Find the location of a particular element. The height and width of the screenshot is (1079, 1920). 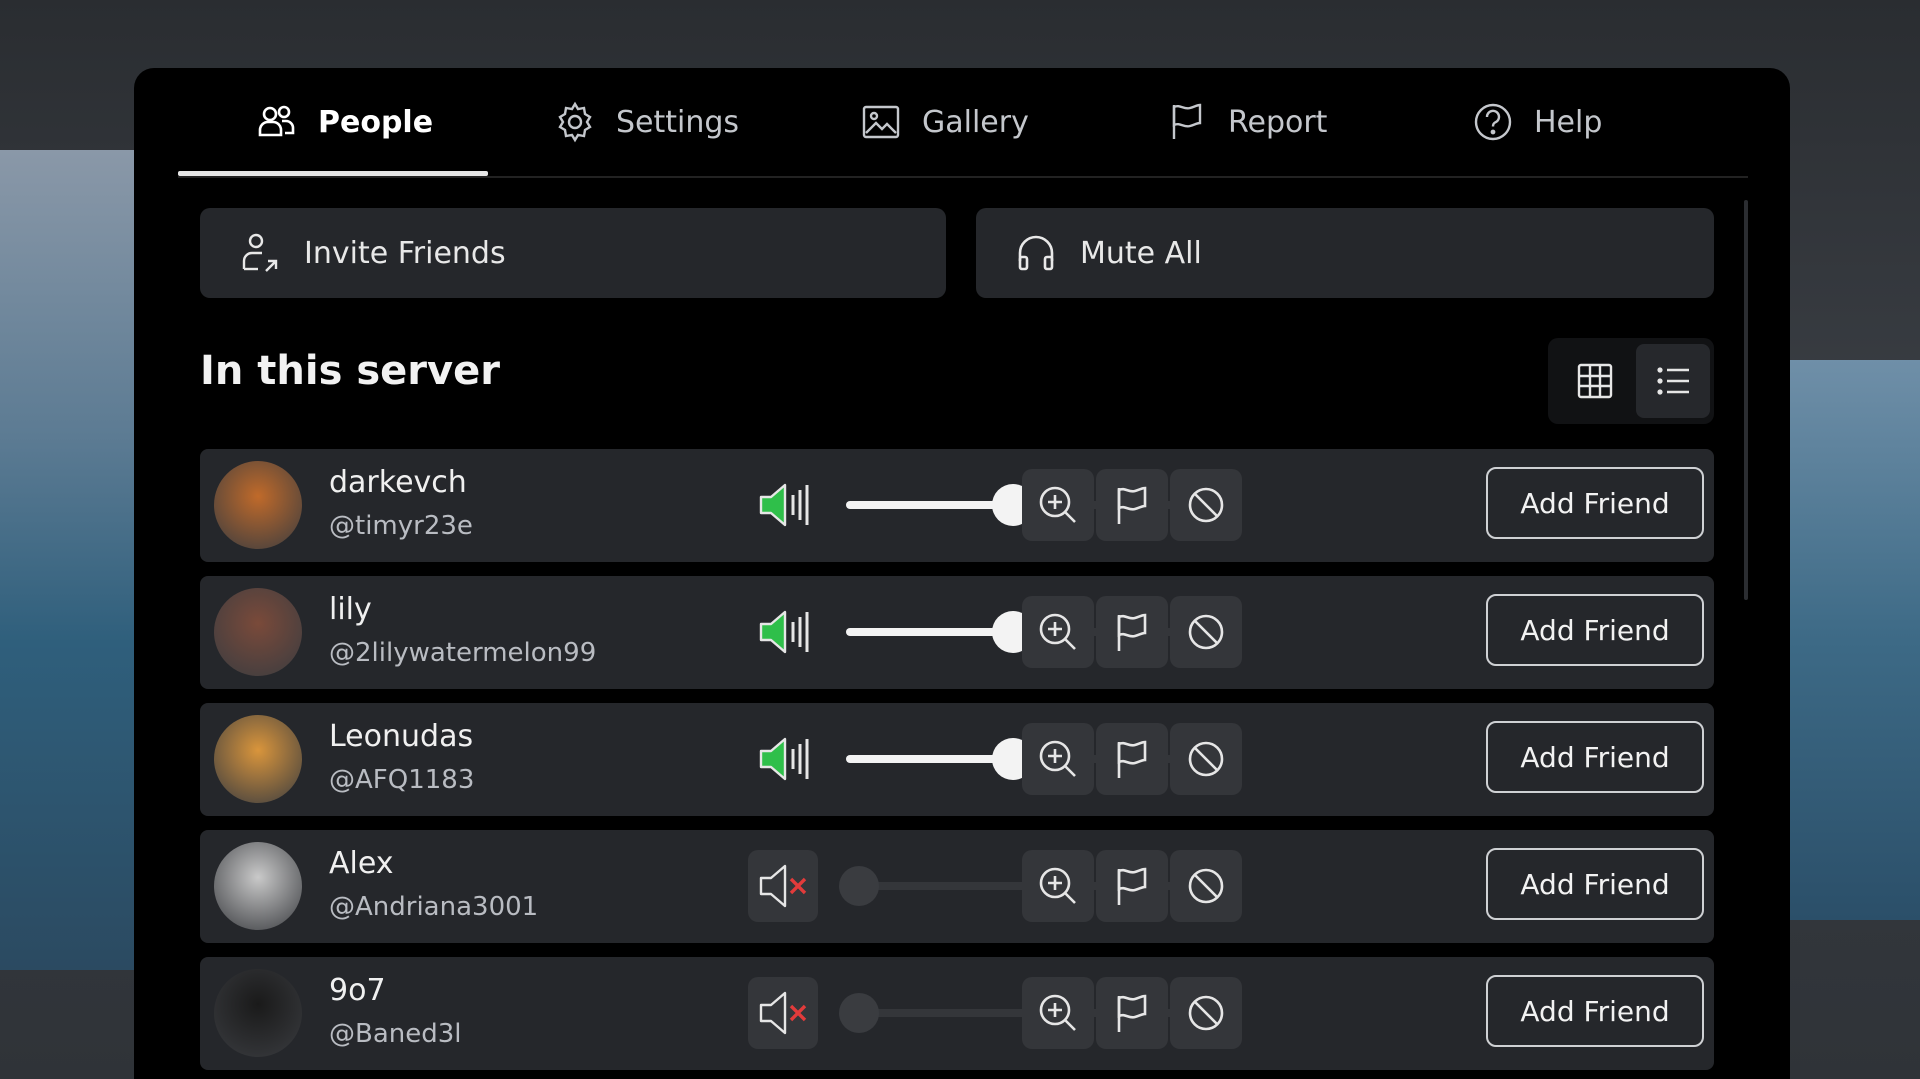

player-name: lily is located at coordinates (350, 609).